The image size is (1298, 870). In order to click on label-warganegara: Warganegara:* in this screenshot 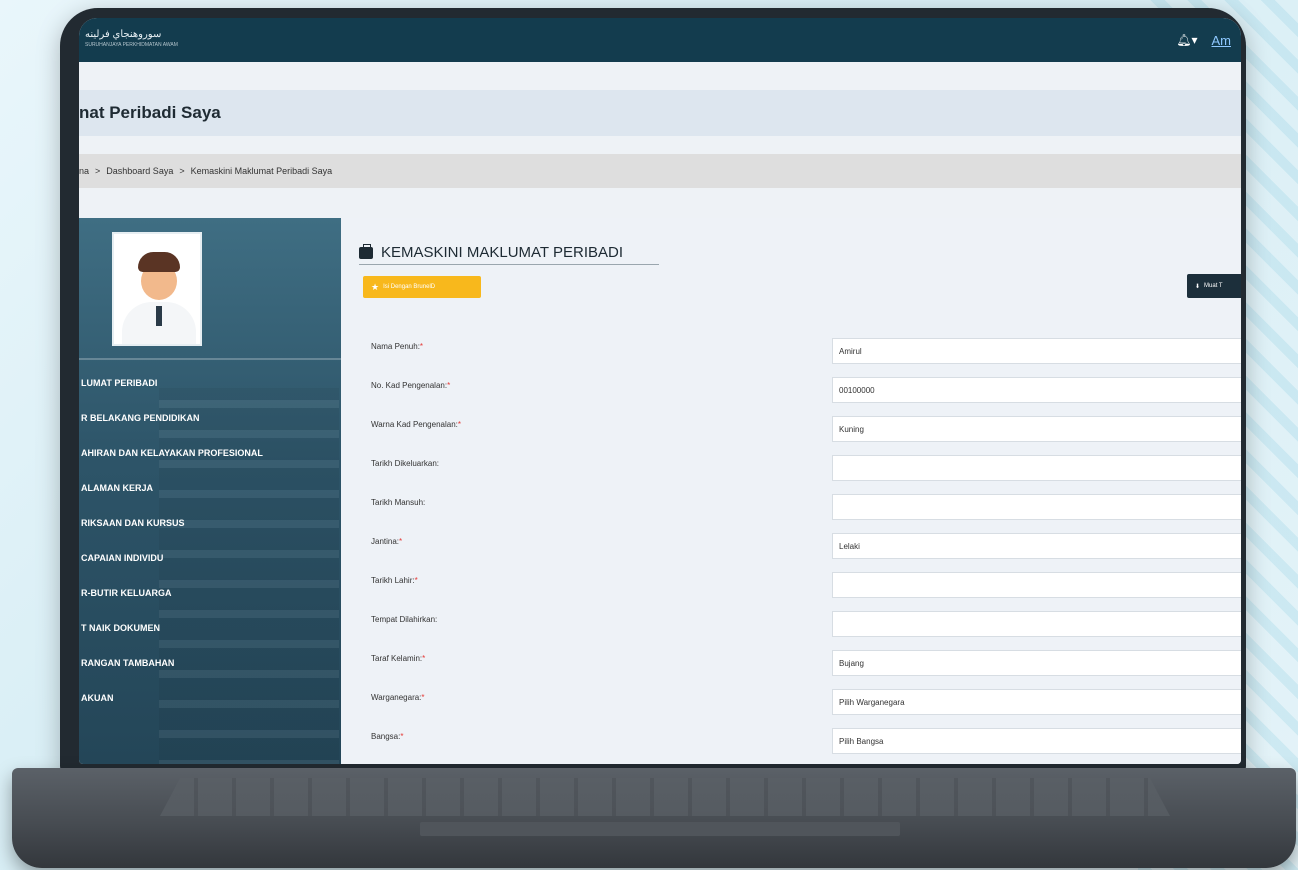, I will do `click(398, 697)`.